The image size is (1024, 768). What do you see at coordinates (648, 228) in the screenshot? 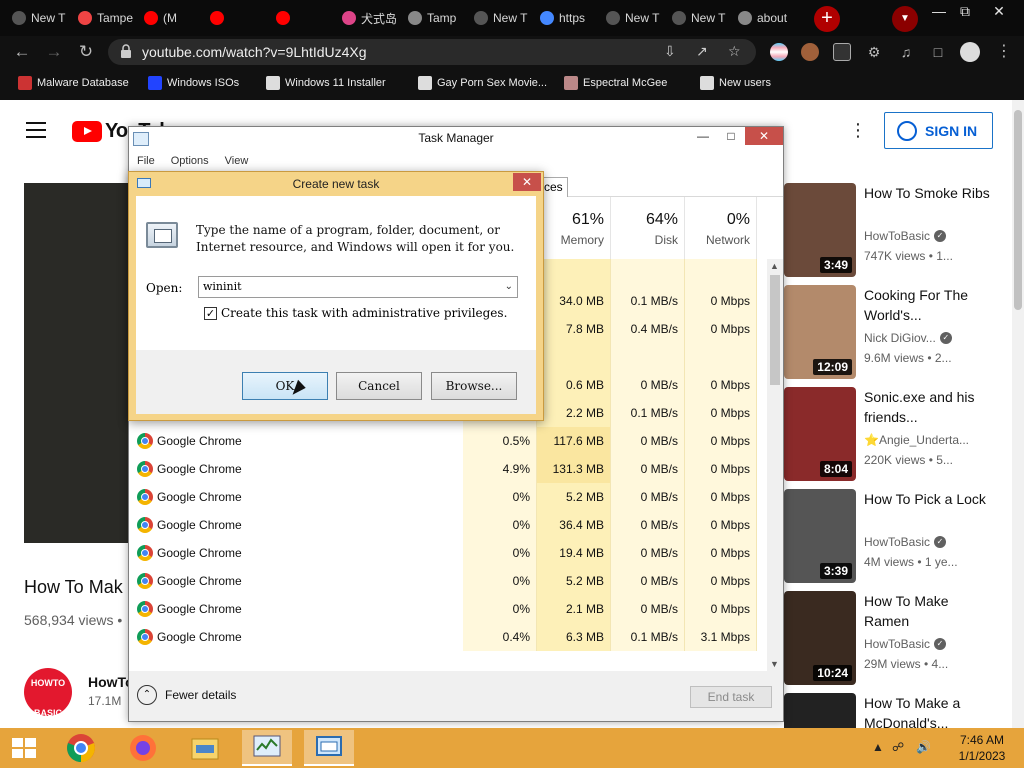
I see `column-disk: 64% Disk` at bounding box center [648, 228].